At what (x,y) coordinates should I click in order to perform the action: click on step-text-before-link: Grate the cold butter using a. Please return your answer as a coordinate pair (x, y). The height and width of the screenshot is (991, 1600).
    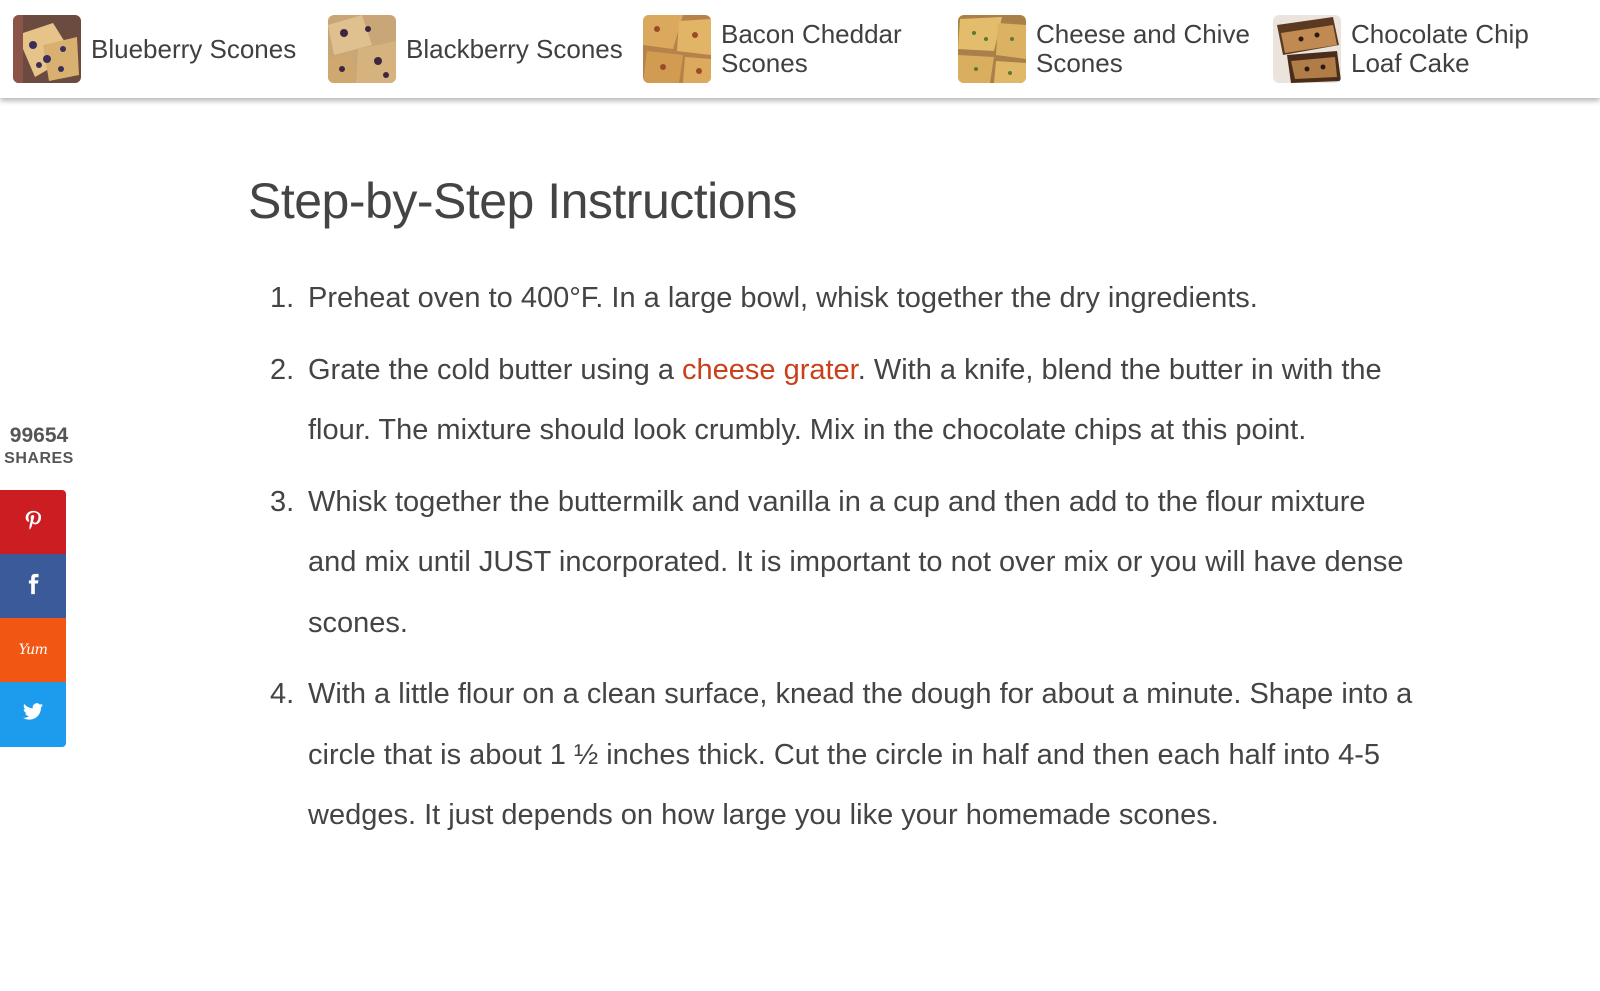
    Looking at the image, I should click on (495, 369).